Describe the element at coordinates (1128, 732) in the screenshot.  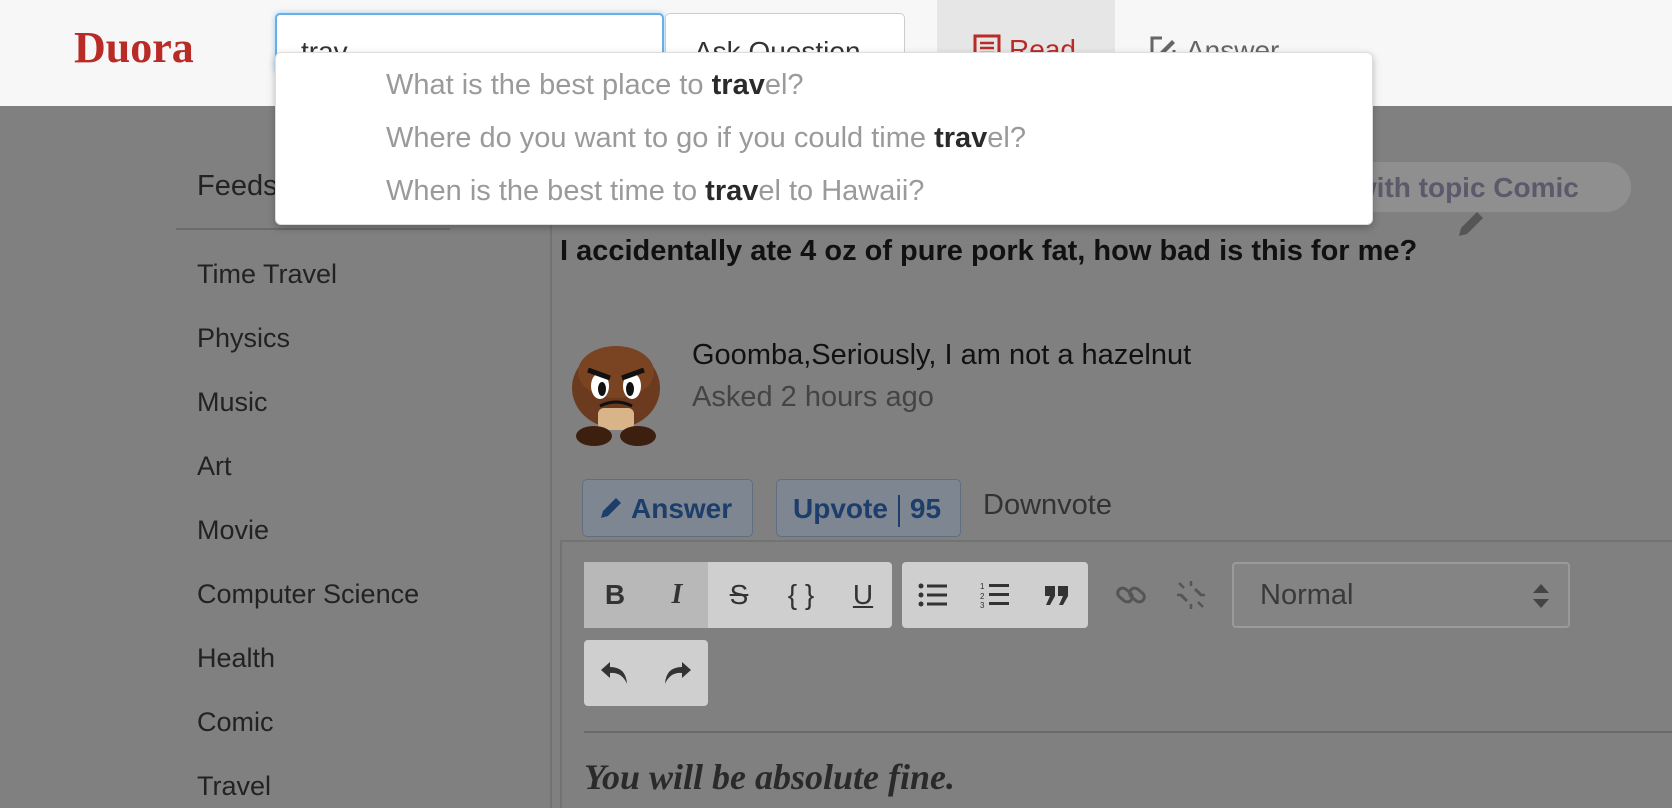
I see `editor-divider` at that location.